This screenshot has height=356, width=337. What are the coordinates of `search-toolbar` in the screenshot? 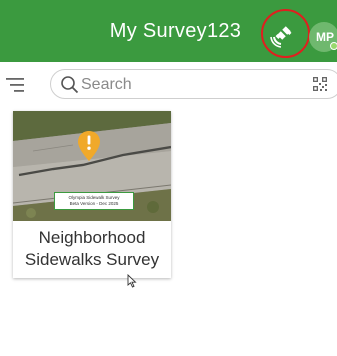 It's located at (168, 83).